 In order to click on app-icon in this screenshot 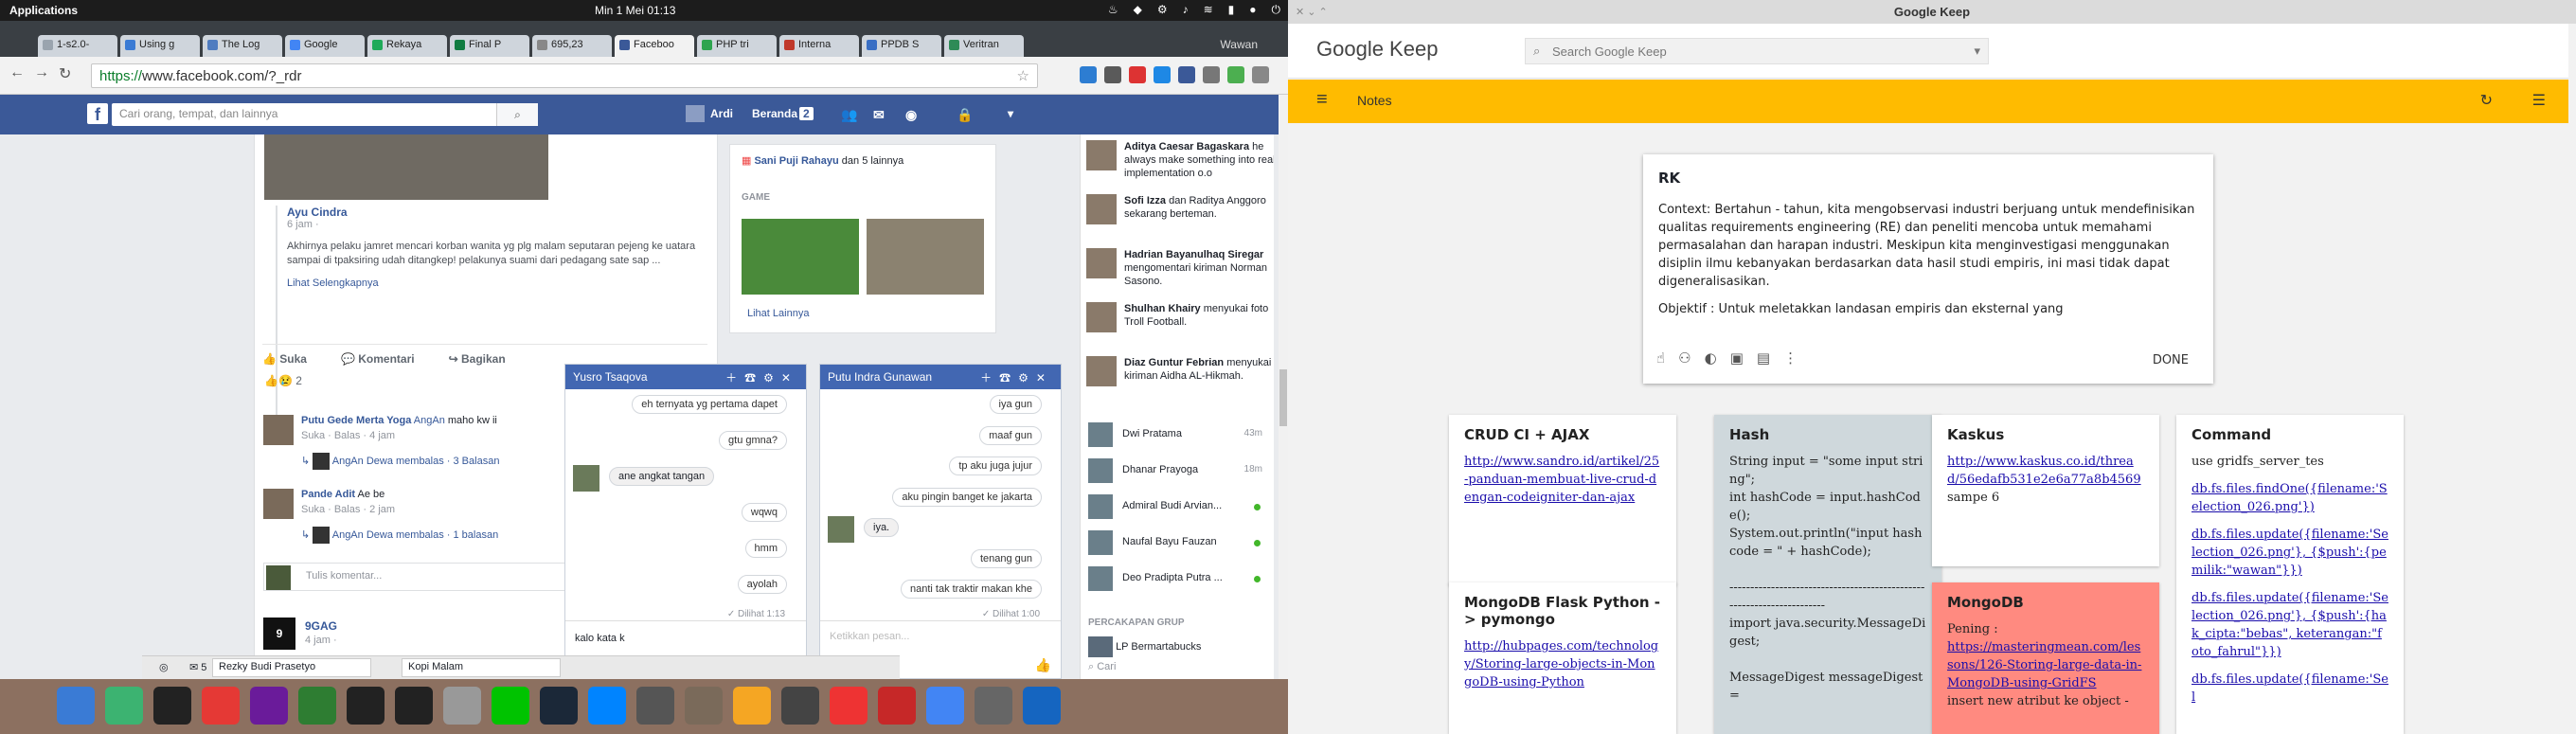, I will do `click(897, 706)`.